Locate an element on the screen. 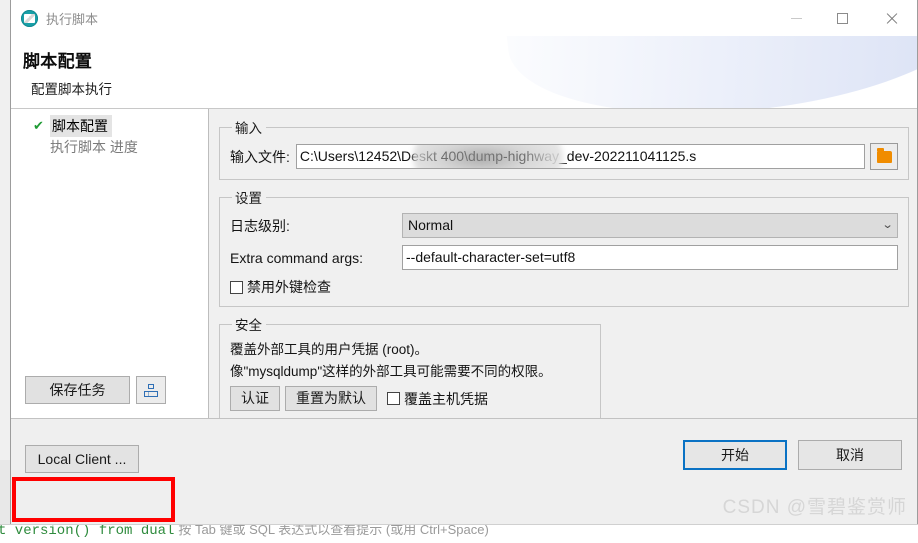  minimize-icon is located at coordinates (796, 18).